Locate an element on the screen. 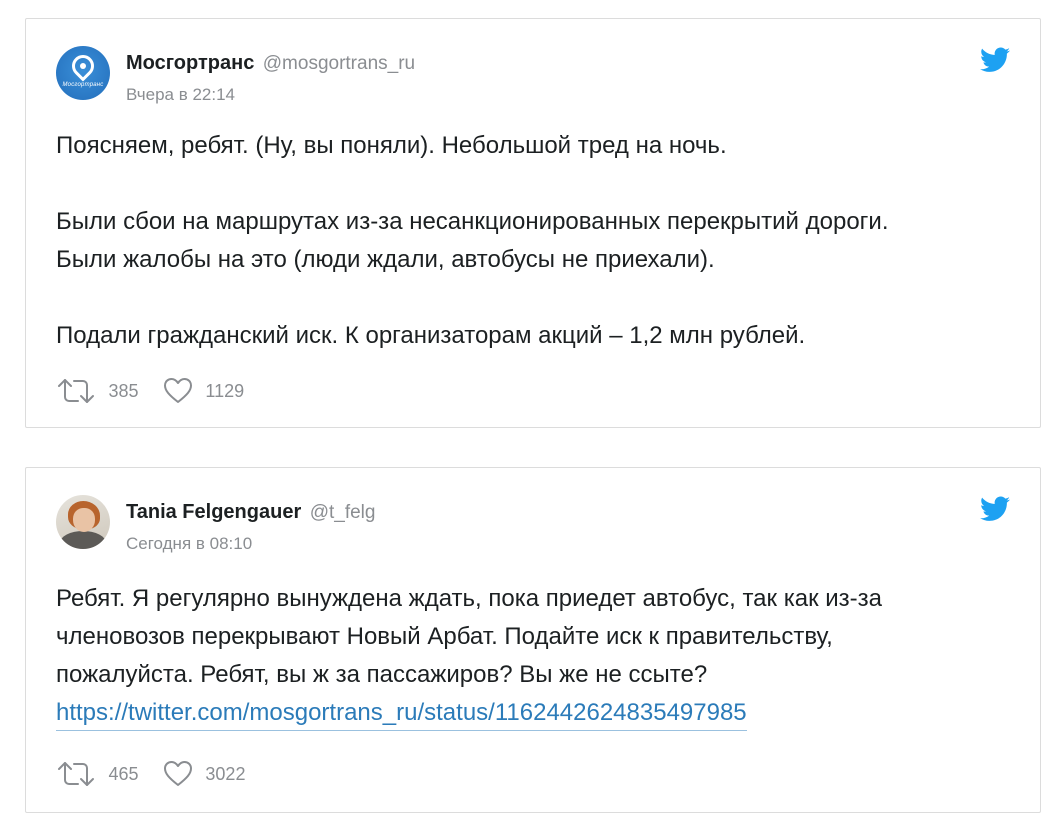 The height and width of the screenshot is (834, 1062). tweet-actions: 385 1129 is located at coordinates (206, 392).